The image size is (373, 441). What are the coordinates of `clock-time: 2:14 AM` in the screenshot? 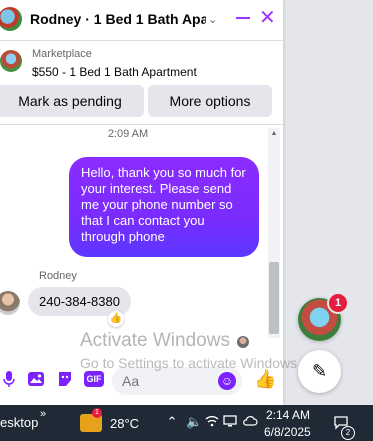 It's located at (291, 415).